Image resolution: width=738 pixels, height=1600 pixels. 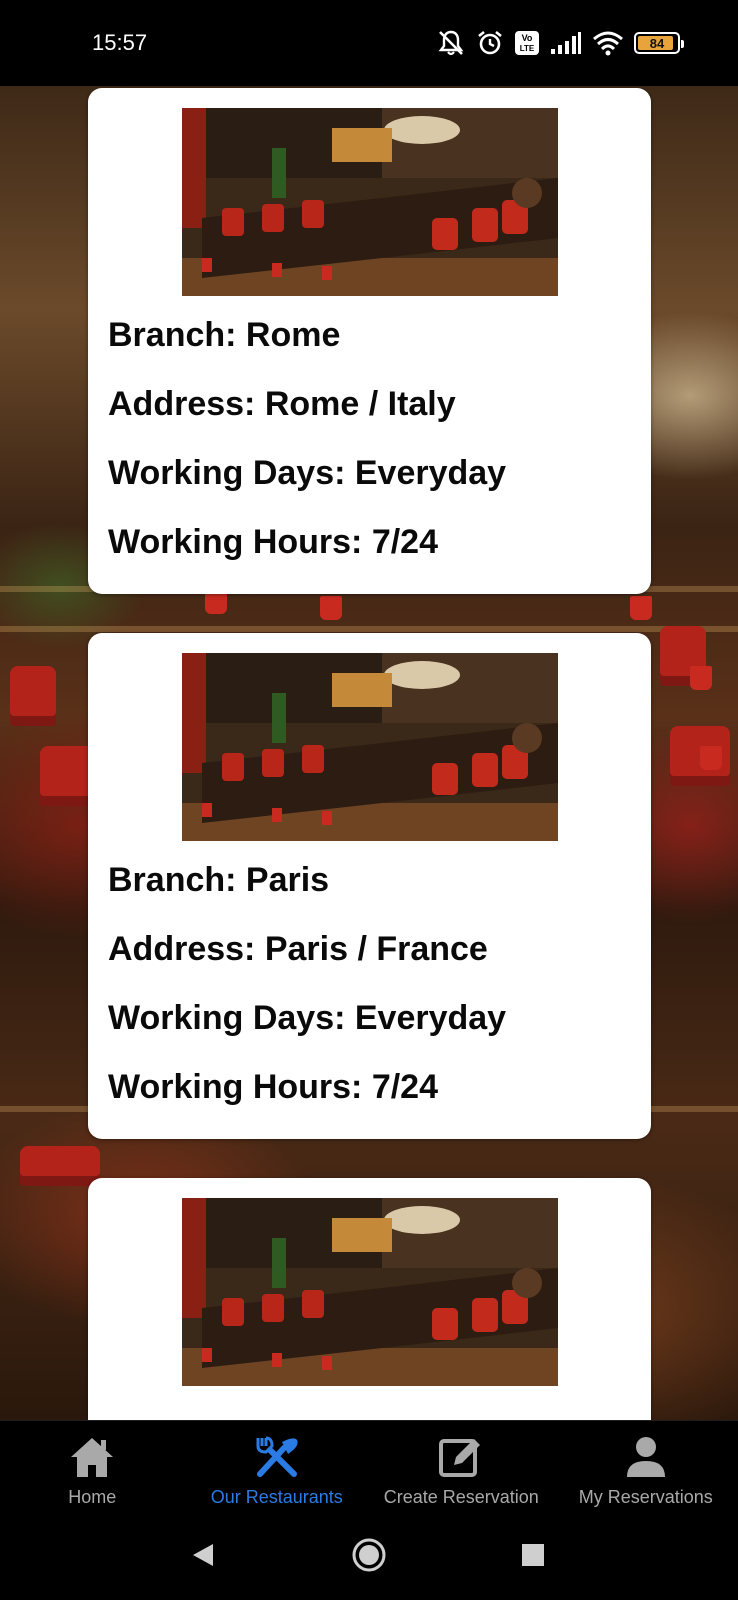 I want to click on restaurant-card, so click(x=369, y=1299).